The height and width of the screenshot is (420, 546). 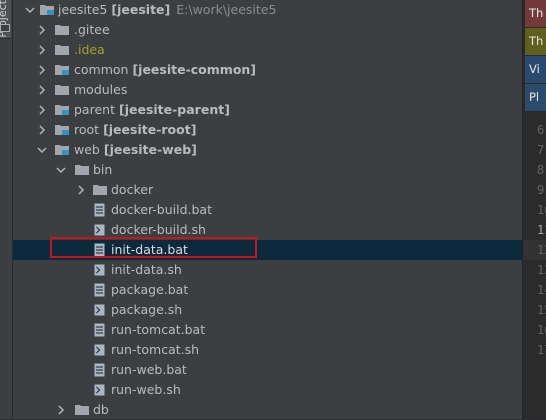 What do you see at coordinates (158, 229) in the screenshot?
I see `tree-item-label: docker-build.sh` at bounding box center [158, 229].